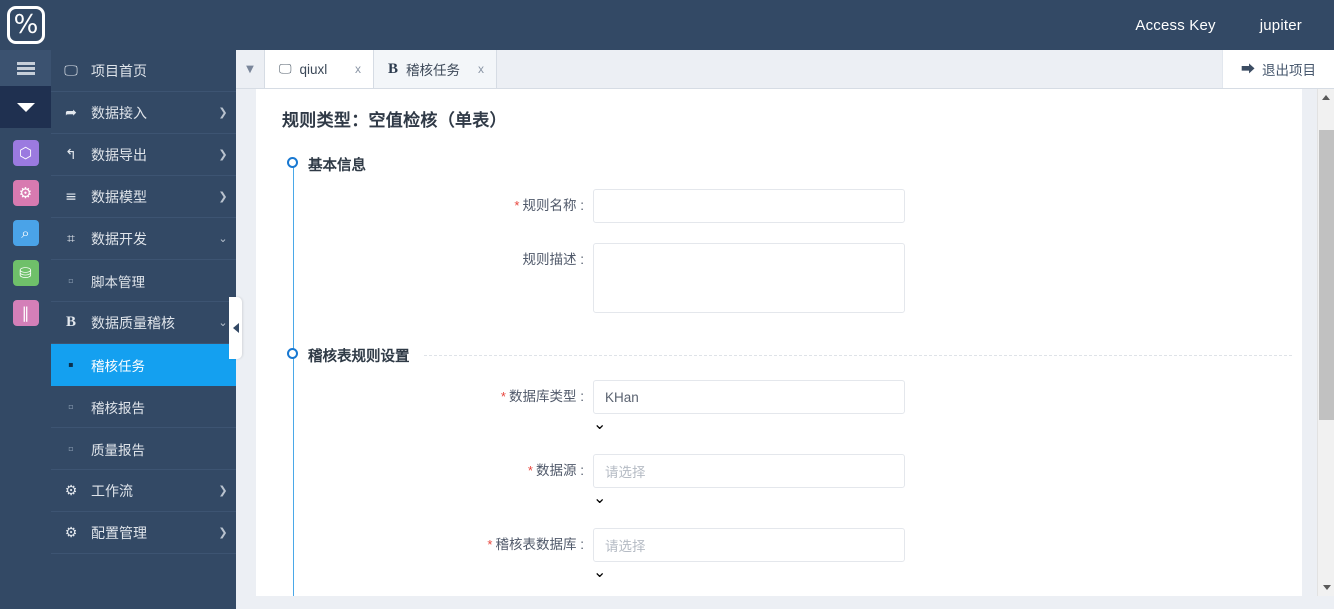 The width and height of the screenshot is (1334, 609). What do you see at coordinates (749, 397) in the screenshot?
I see `select-box: KHan` at bounding box center [749, 397].